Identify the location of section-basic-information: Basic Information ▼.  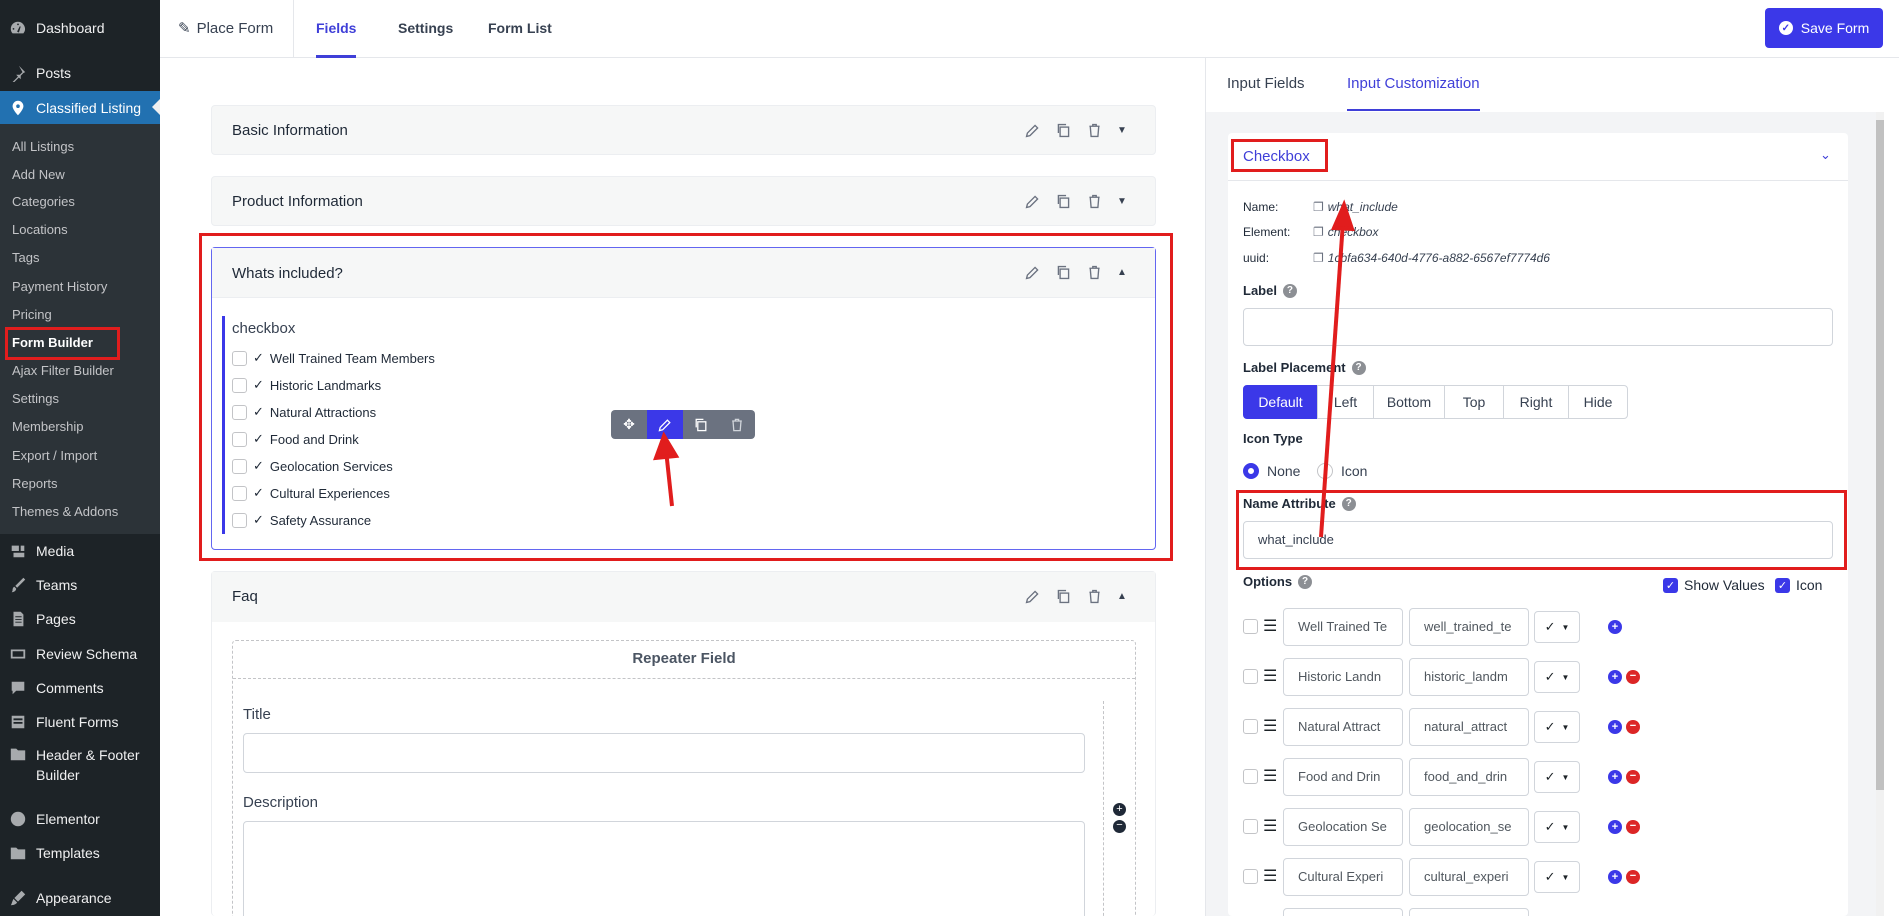
(683, 130).